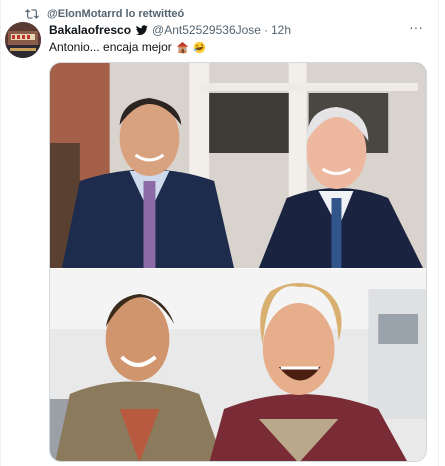 This screenshot has width=445, height=466. I want to click on more-options-button: ···, so click(416, 29).